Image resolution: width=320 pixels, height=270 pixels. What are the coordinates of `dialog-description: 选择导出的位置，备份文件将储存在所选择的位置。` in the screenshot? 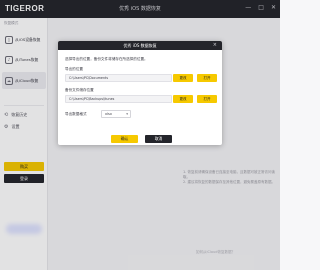 It's located at (106, 59).